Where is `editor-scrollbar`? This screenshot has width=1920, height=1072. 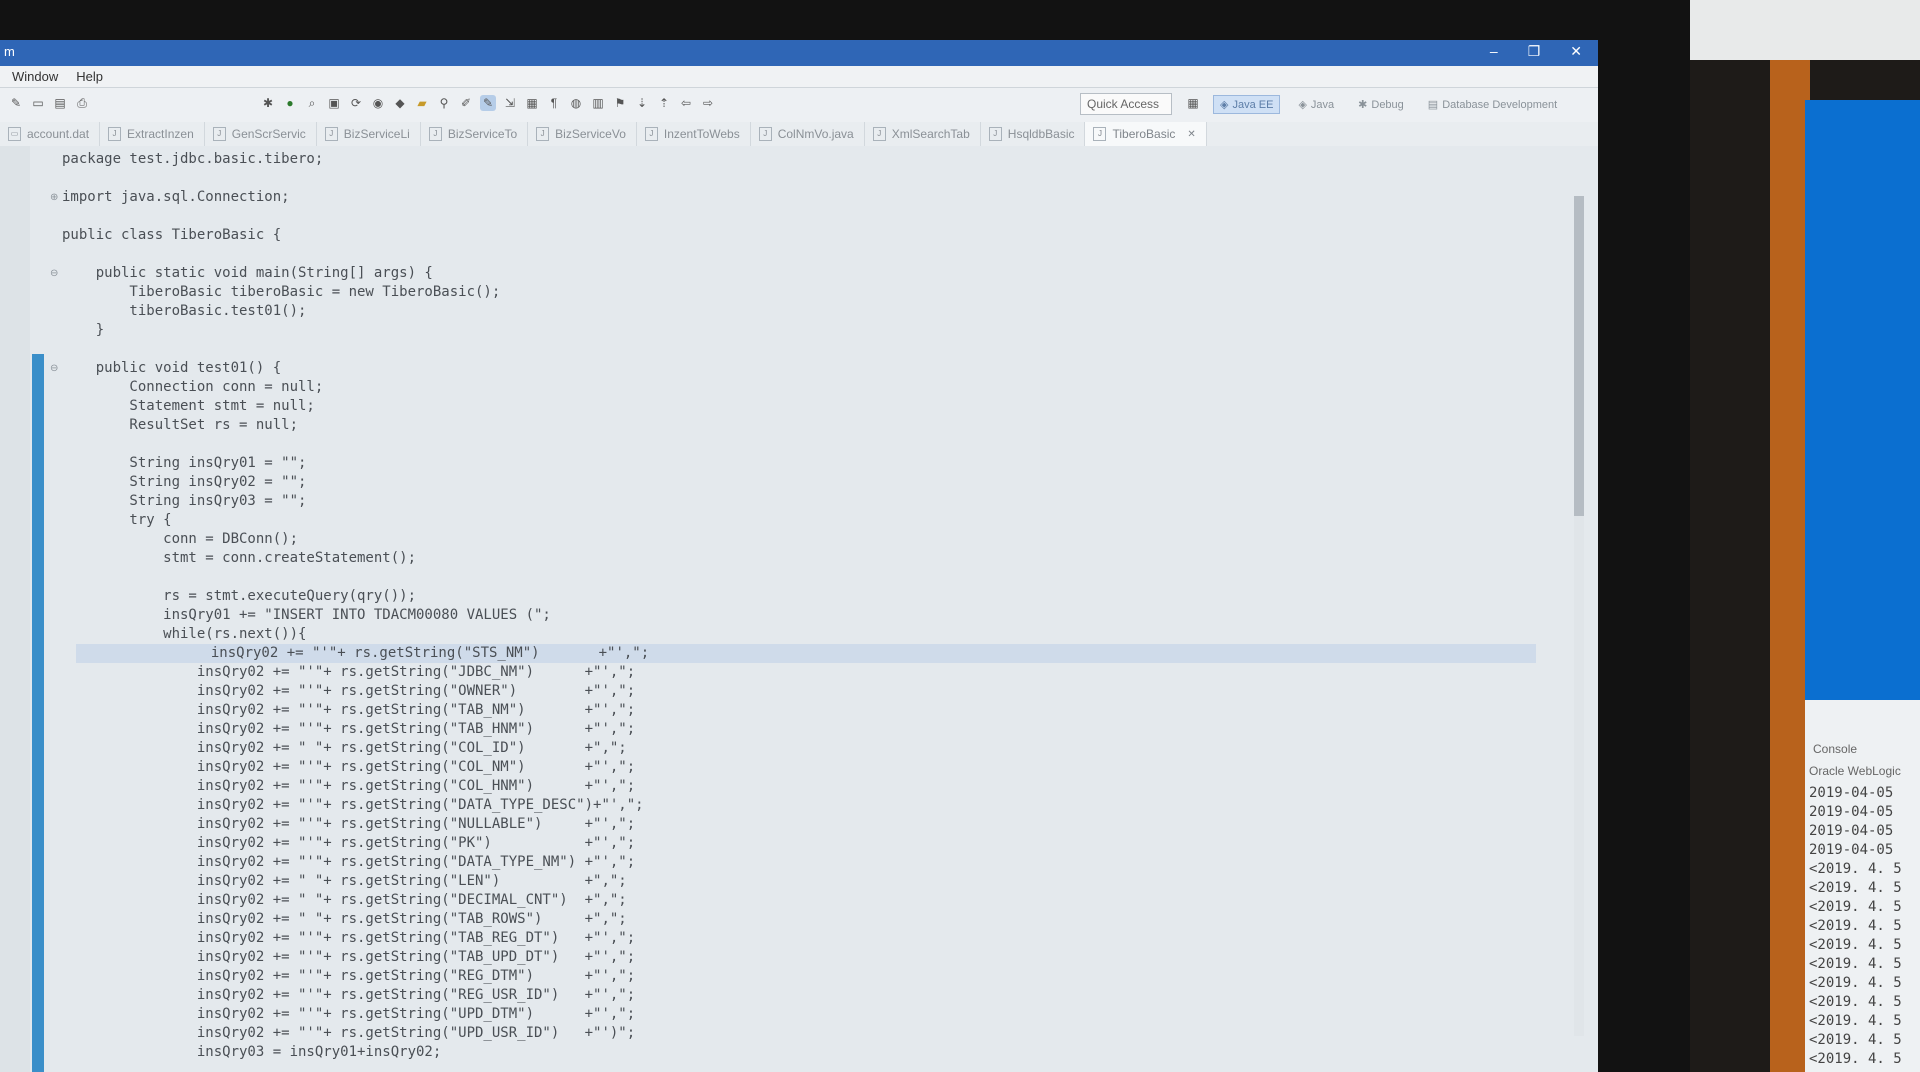
editor-scrollbar is located at coordinates (1579, 616).